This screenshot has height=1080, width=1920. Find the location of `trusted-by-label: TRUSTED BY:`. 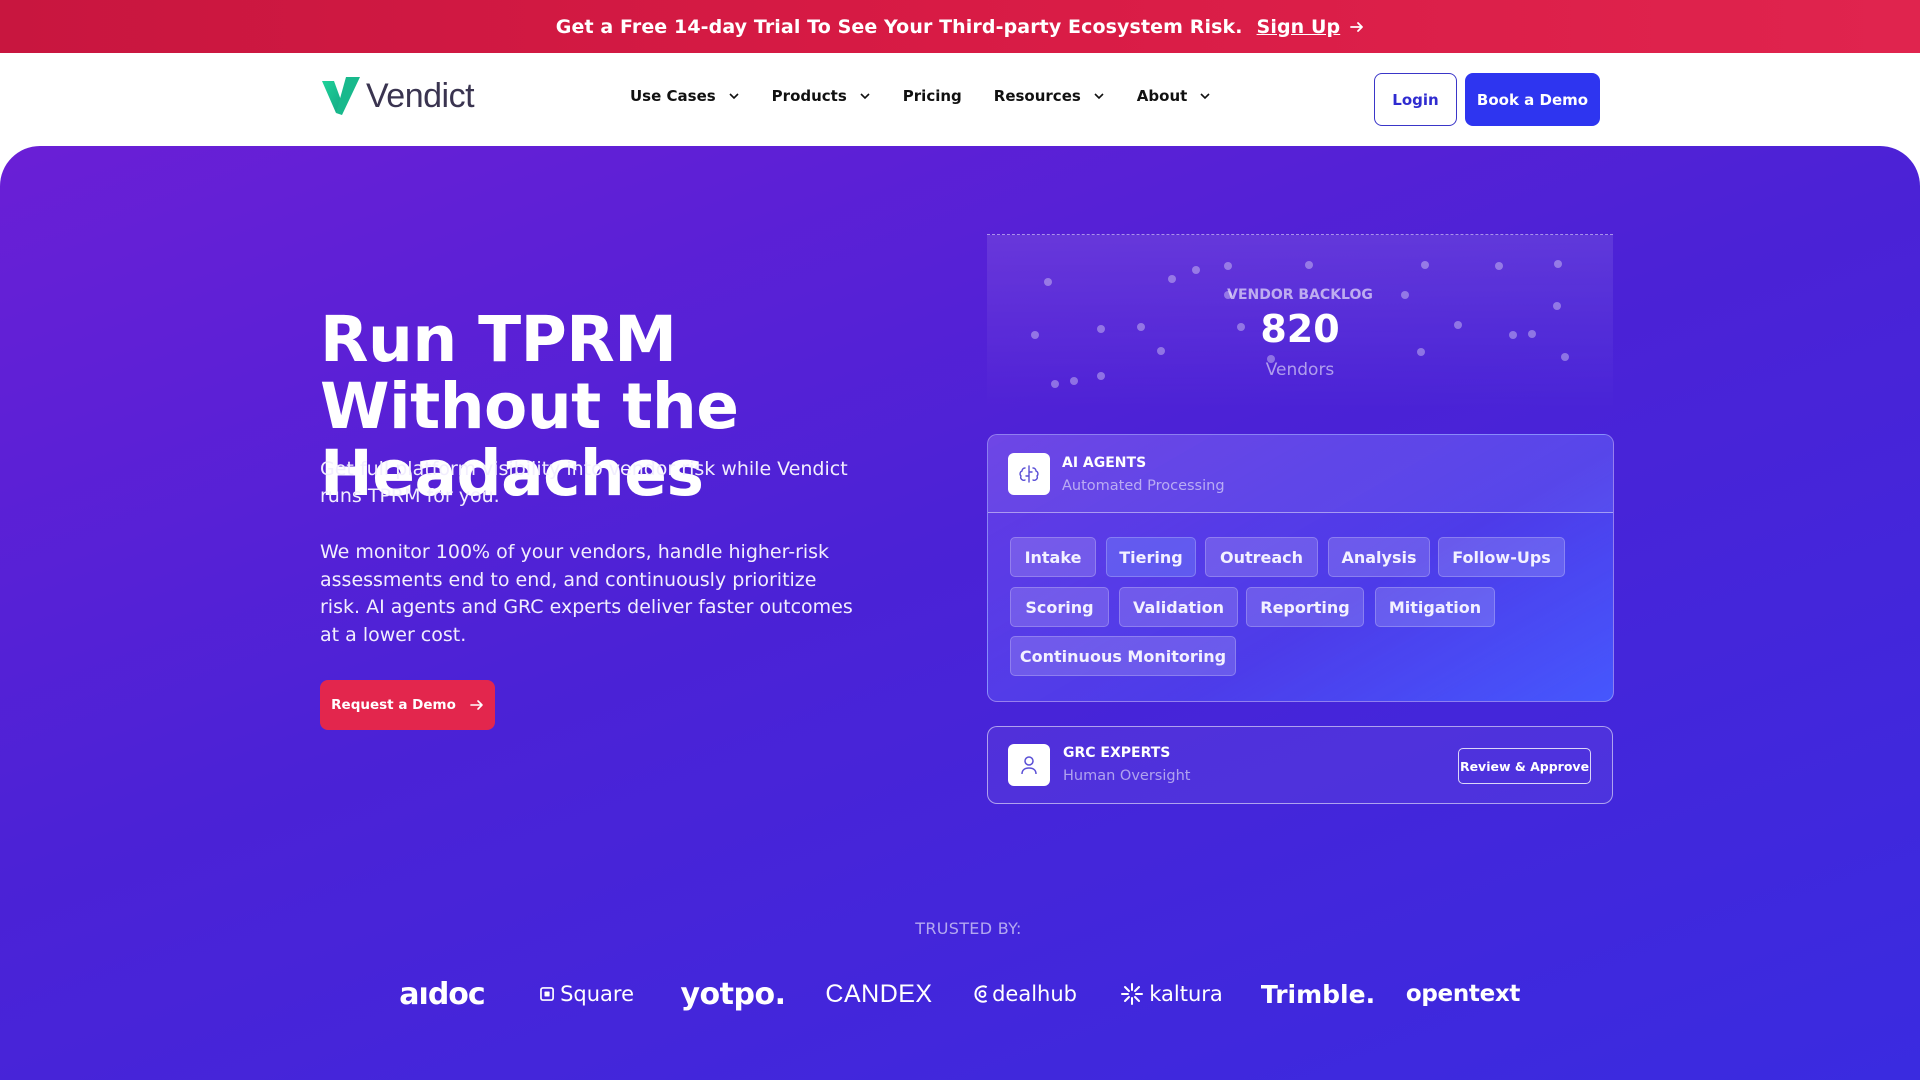

trusted-by-label: TRUSTED BY: is located at coordinates (968, 928).